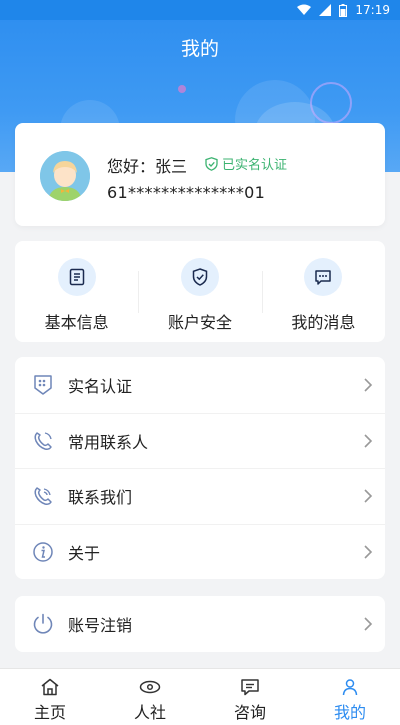 The height and width of the screenshot is (725, 400). I want to click on quick-action-account-security: 账户安全, so click(199, 291).